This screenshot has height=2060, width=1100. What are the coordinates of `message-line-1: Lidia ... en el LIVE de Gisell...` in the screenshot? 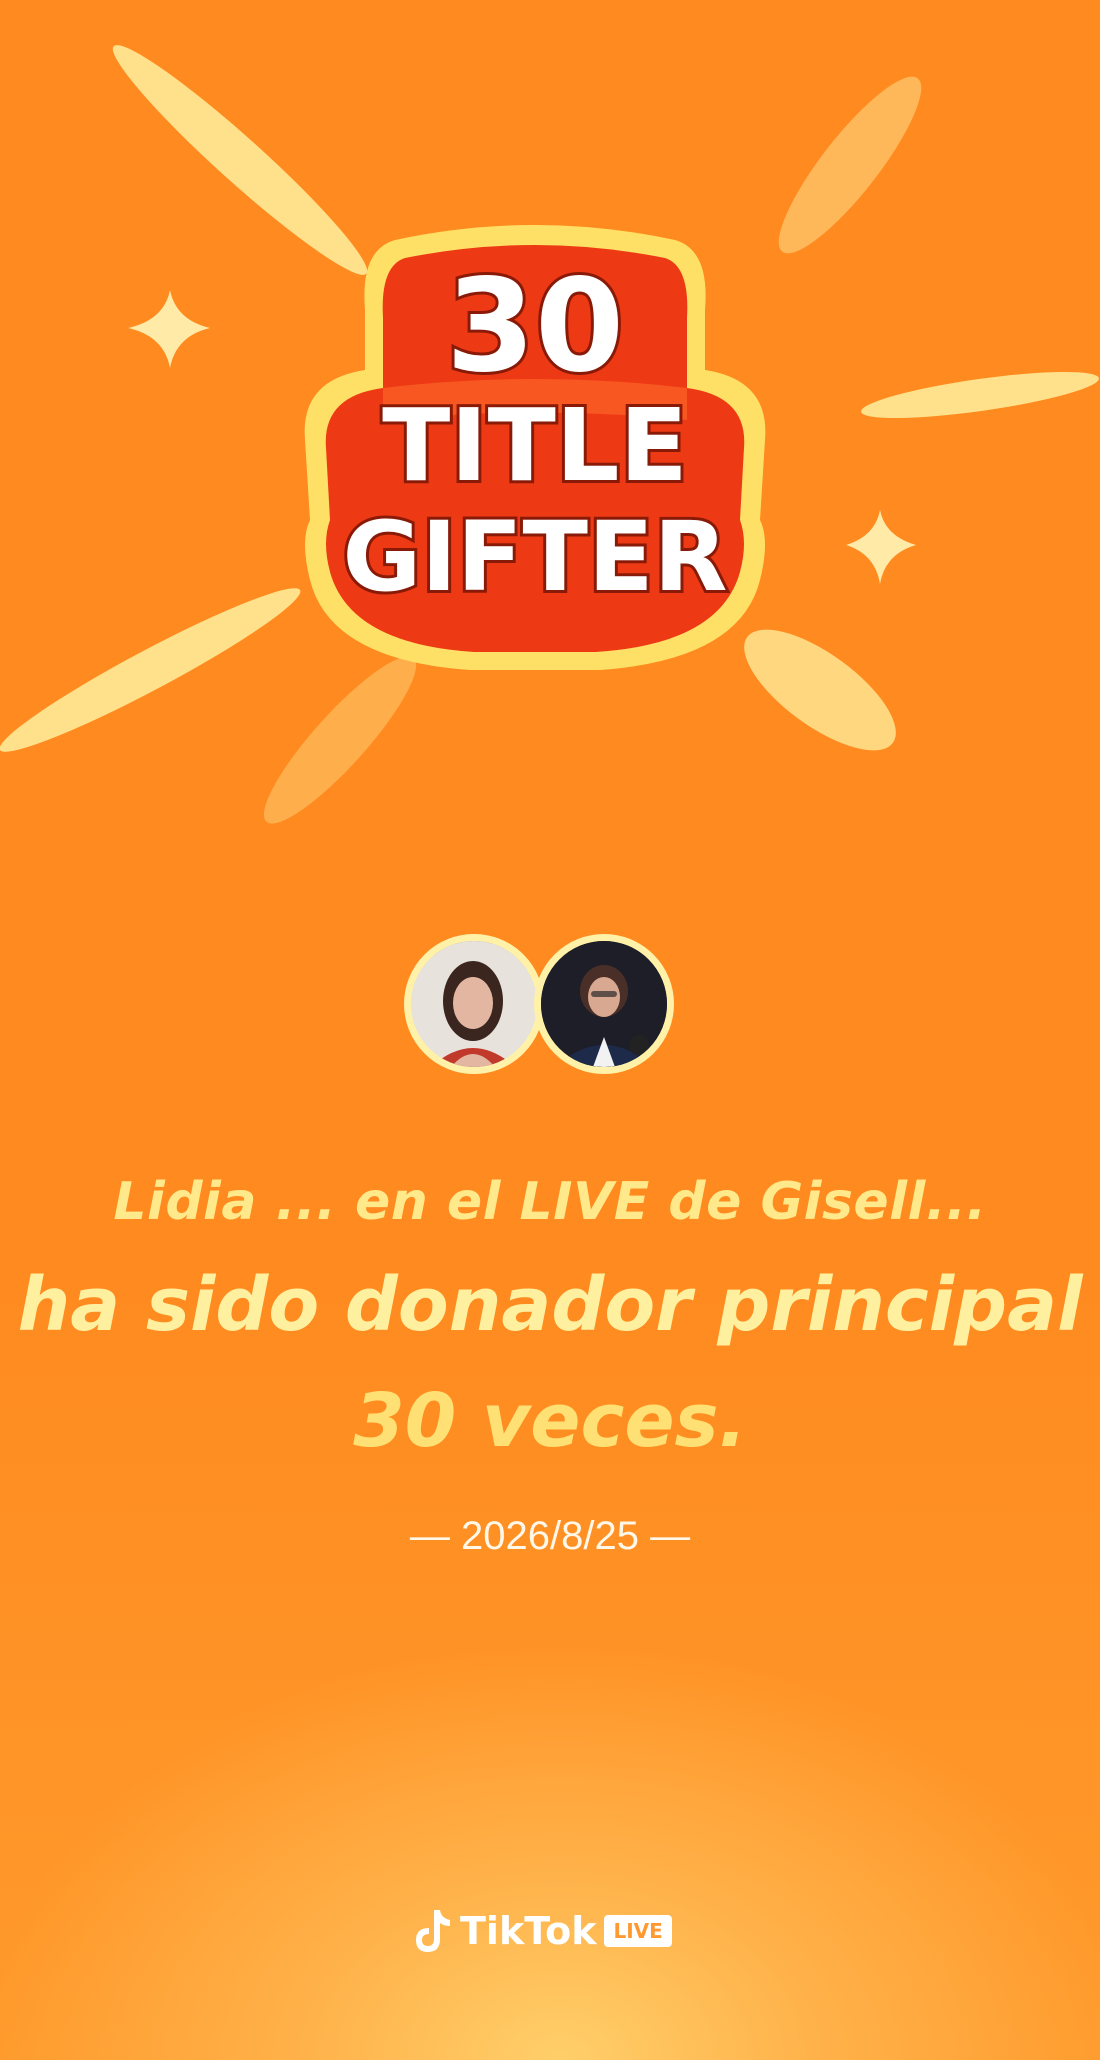 It's located at (550, 1202).